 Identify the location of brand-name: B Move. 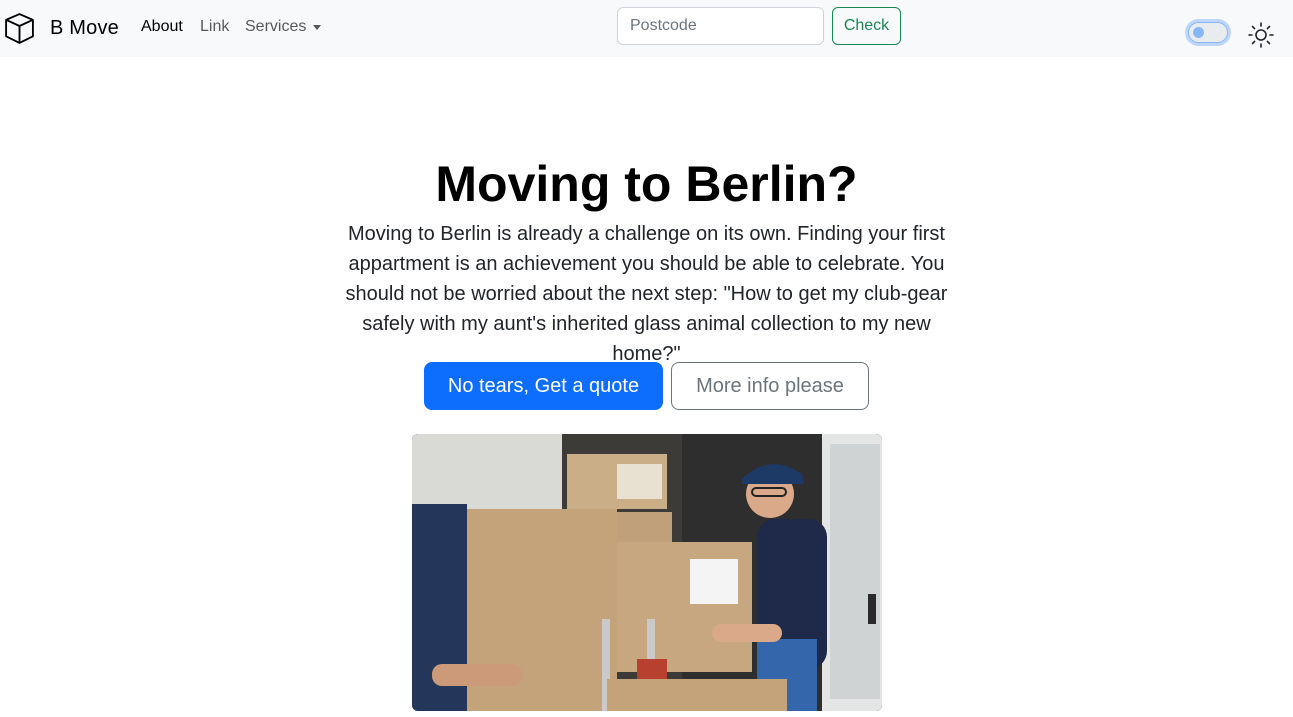
(85, 27).